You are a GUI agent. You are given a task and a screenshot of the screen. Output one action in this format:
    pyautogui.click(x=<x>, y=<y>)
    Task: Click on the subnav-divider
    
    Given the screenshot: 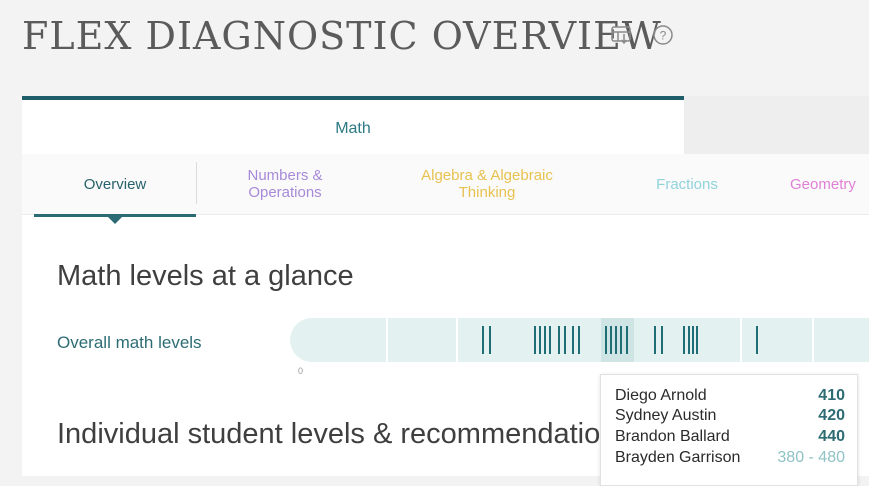 What is the action you would take?
    pyautogui.click(x=196, y=183)
    